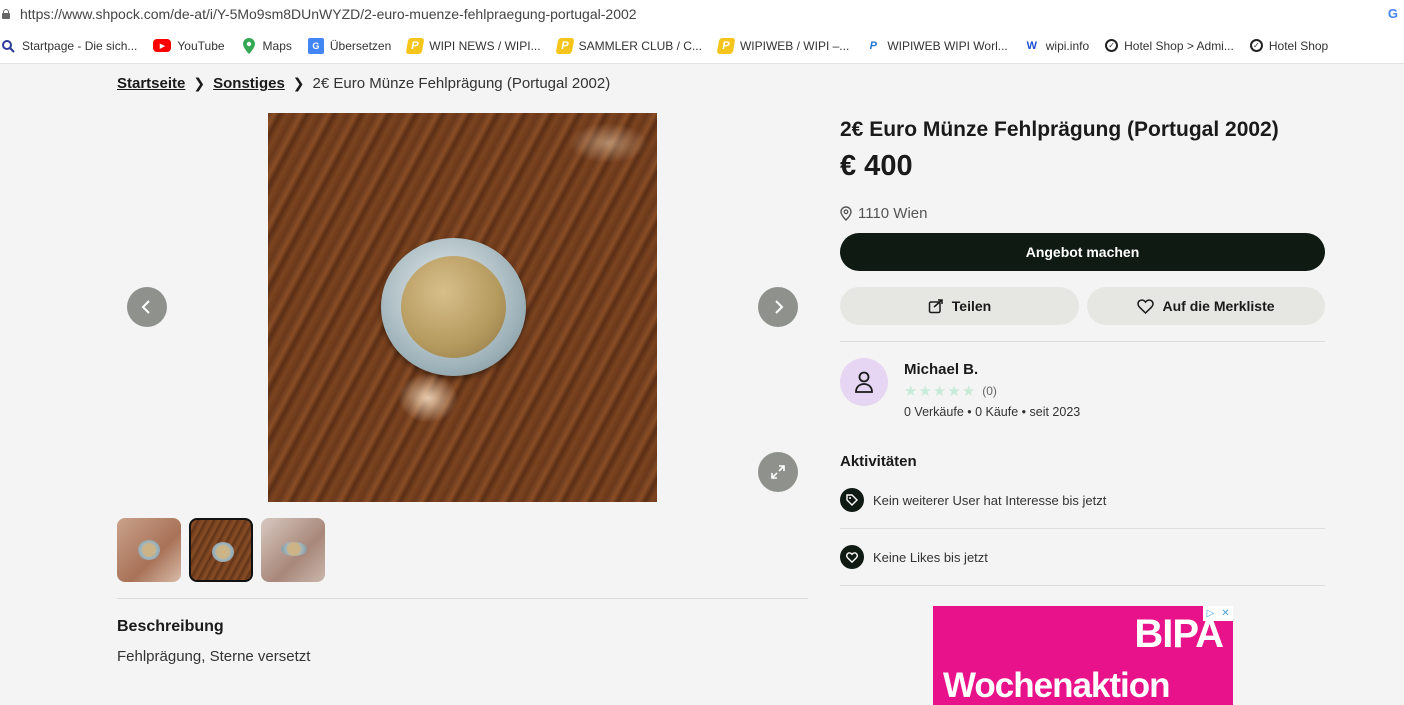  I want to click on seller-name: Michael B., so click(941, 369).